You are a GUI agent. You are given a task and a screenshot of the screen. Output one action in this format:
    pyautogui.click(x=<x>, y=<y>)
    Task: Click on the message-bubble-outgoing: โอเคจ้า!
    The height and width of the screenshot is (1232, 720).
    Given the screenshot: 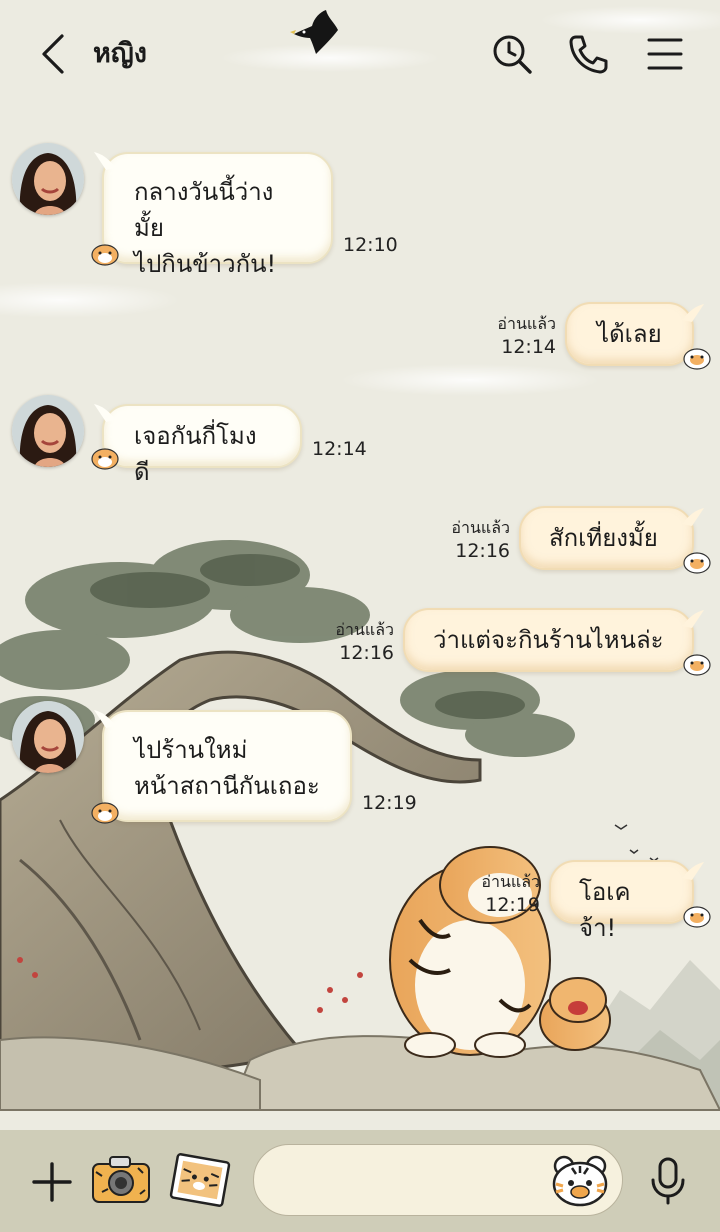 What is the action you would take?
    pyautogui.click(x=630, y=901)
    